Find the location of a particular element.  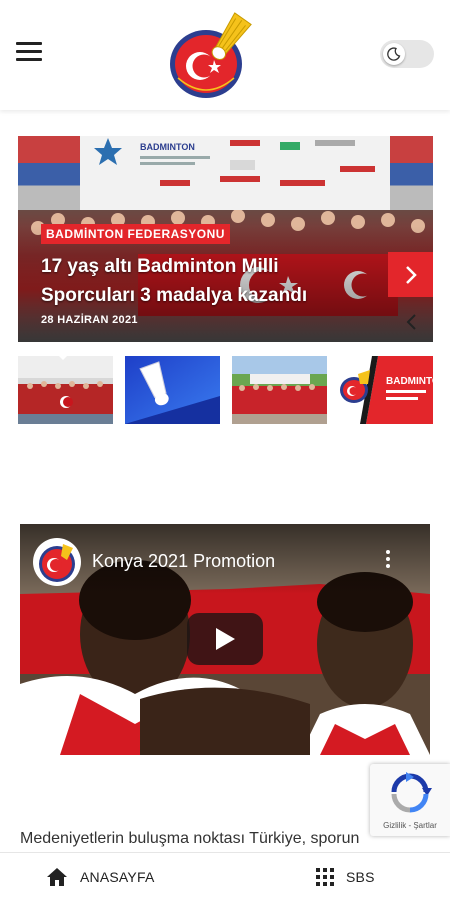

nav-sbs: SBS is located at coordinates (345, 876).